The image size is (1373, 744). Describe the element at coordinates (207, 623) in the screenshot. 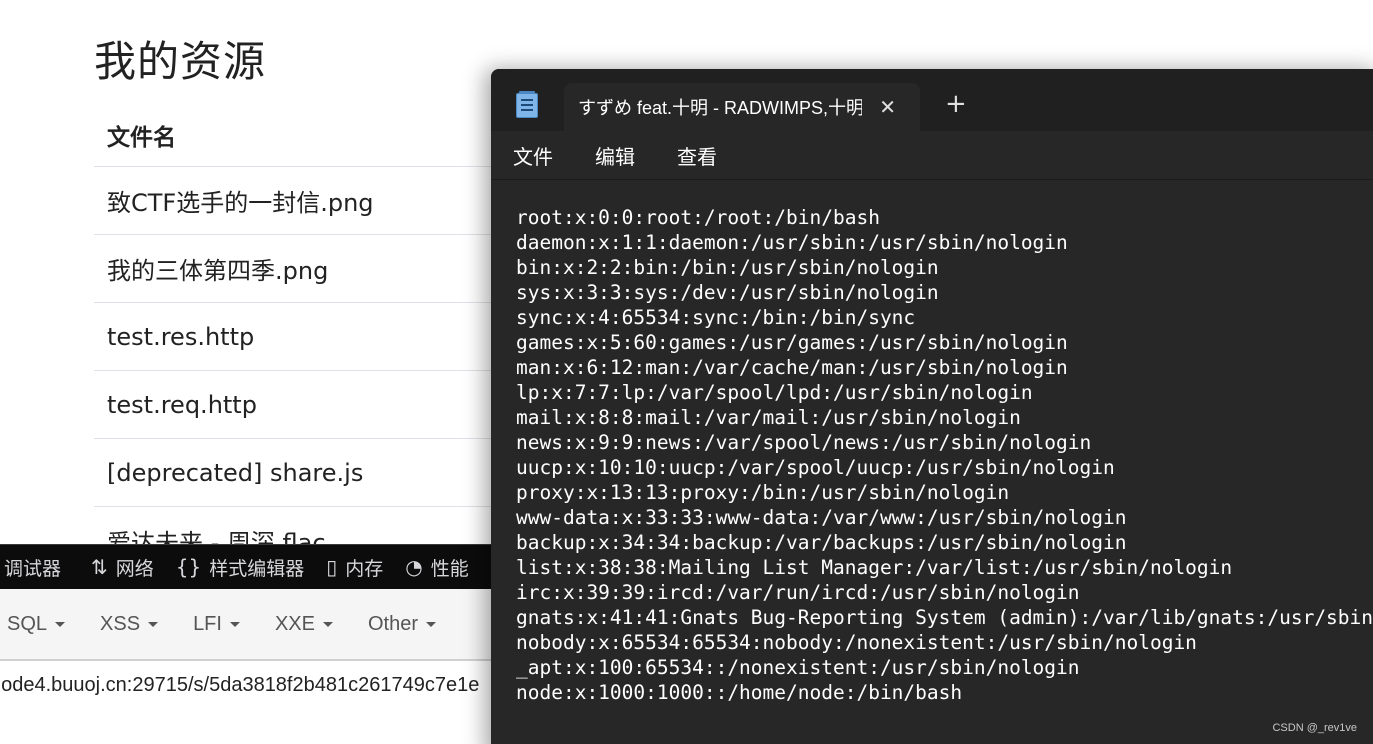

I see `lfi-menu-label: LFI` at that location.